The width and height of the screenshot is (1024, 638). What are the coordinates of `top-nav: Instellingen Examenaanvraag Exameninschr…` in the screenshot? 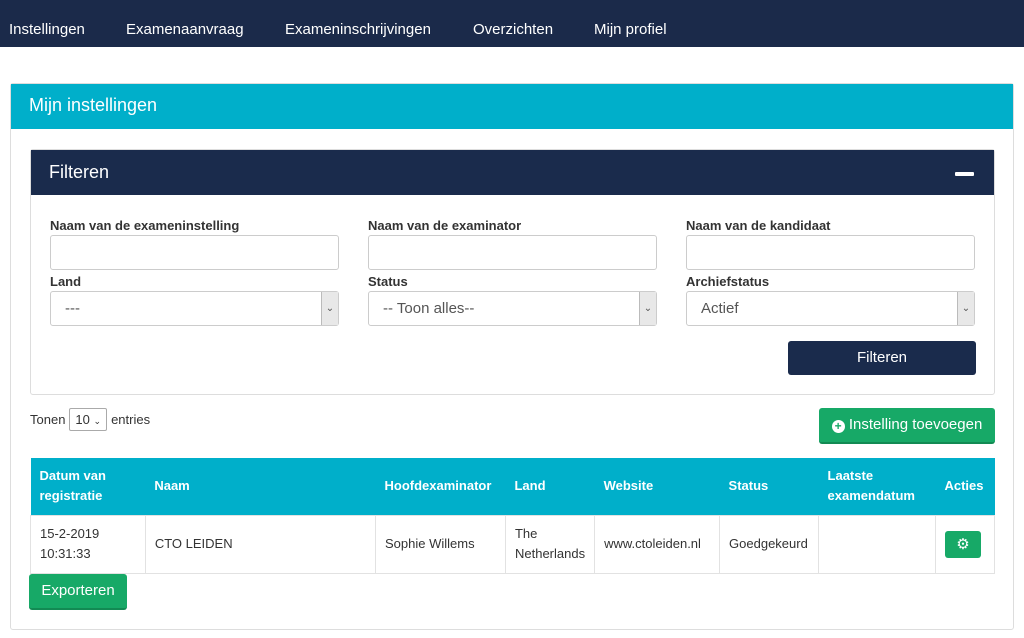 It's located at (512, 23).